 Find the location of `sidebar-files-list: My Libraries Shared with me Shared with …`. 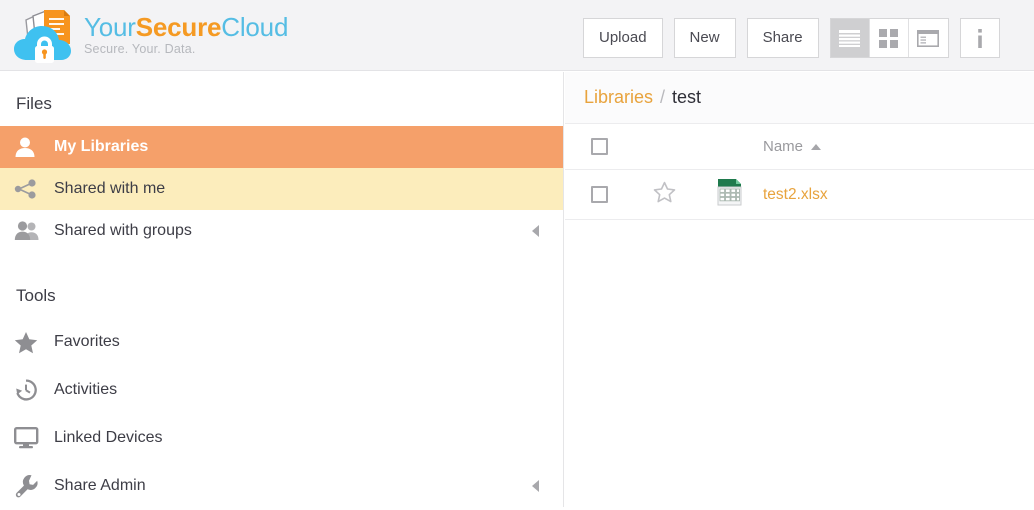

sidebar-files-list: My Libraries Shared with me Shared with … is located at coordinates (281, 189).